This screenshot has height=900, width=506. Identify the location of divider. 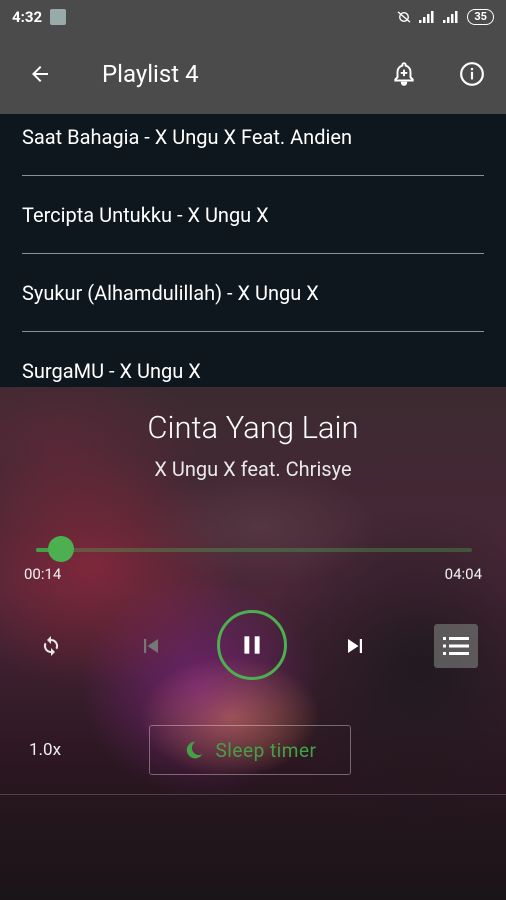
(253, 794).